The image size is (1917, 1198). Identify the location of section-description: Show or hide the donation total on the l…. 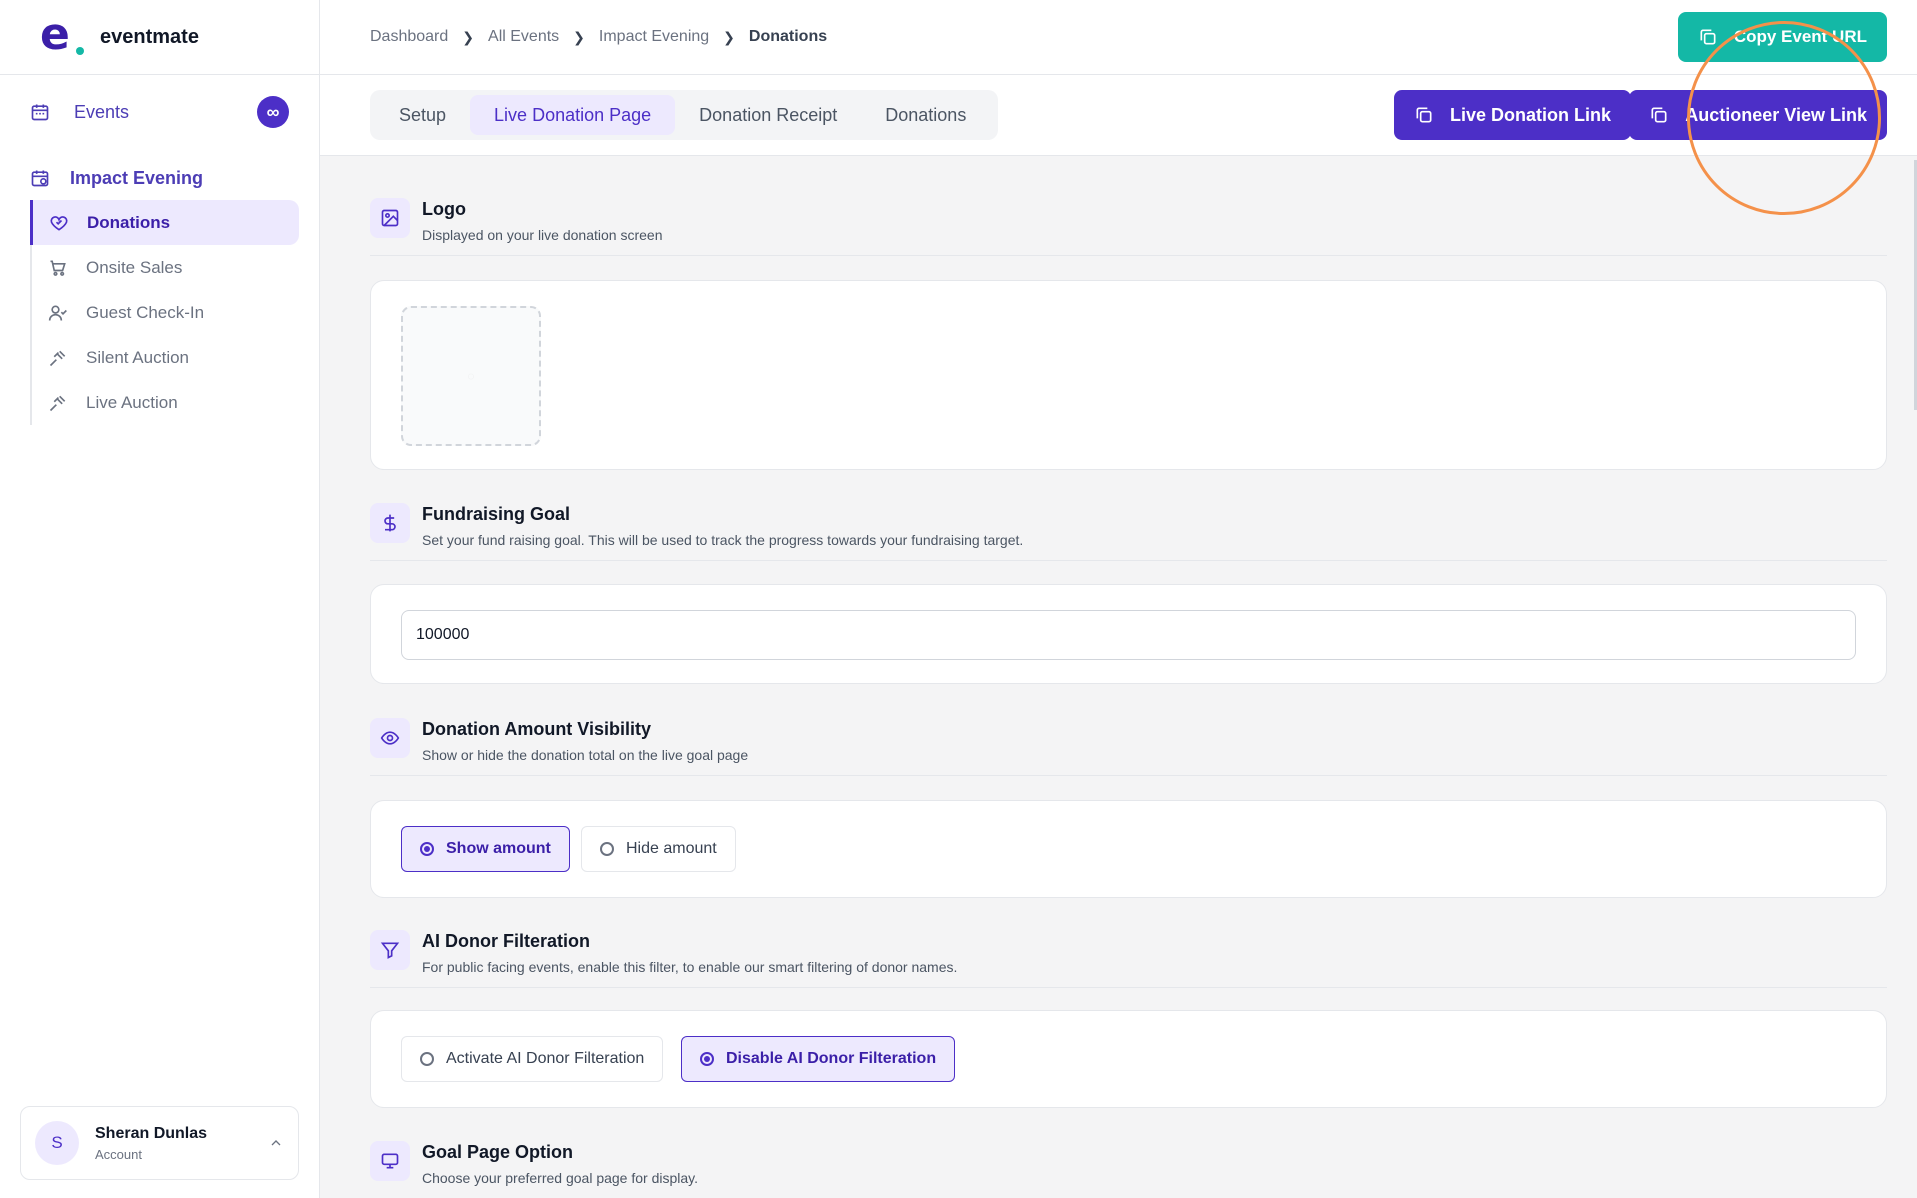
(585, 755).